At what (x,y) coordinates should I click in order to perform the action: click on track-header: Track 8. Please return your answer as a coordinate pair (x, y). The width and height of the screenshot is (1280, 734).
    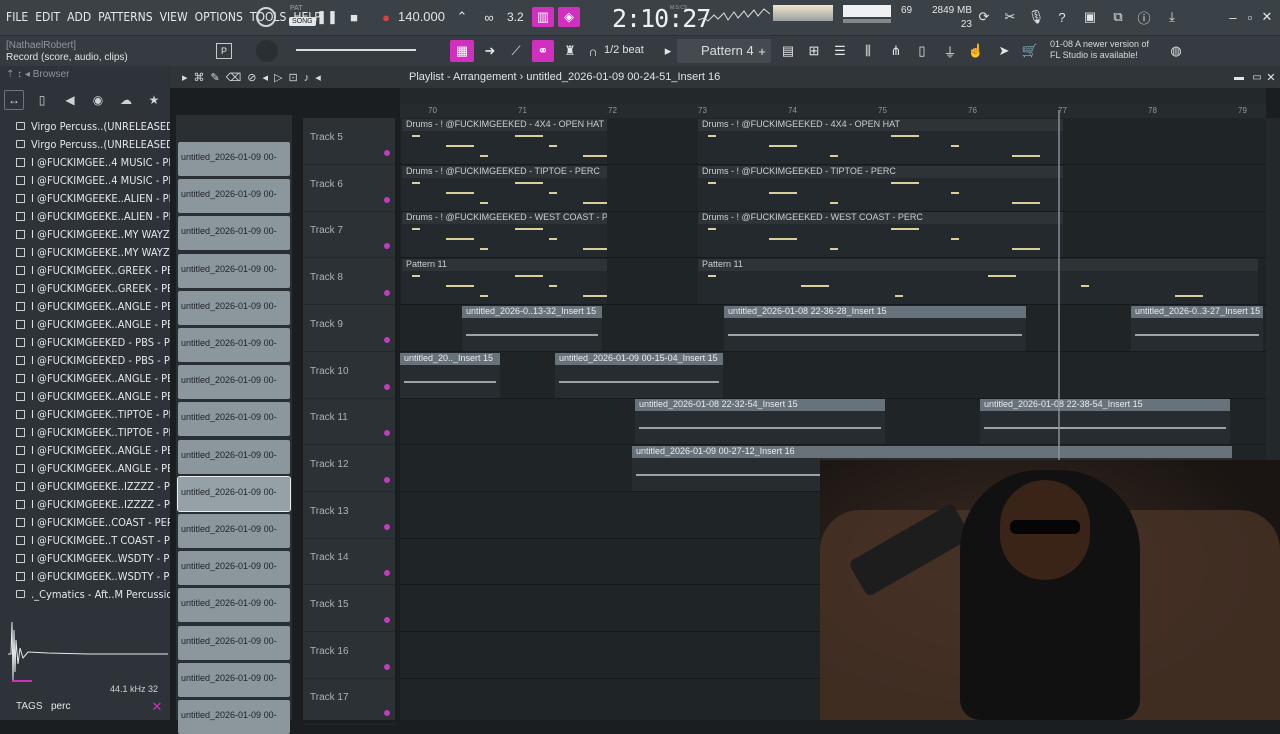
    Looking at the image, I should click on (349, 282).